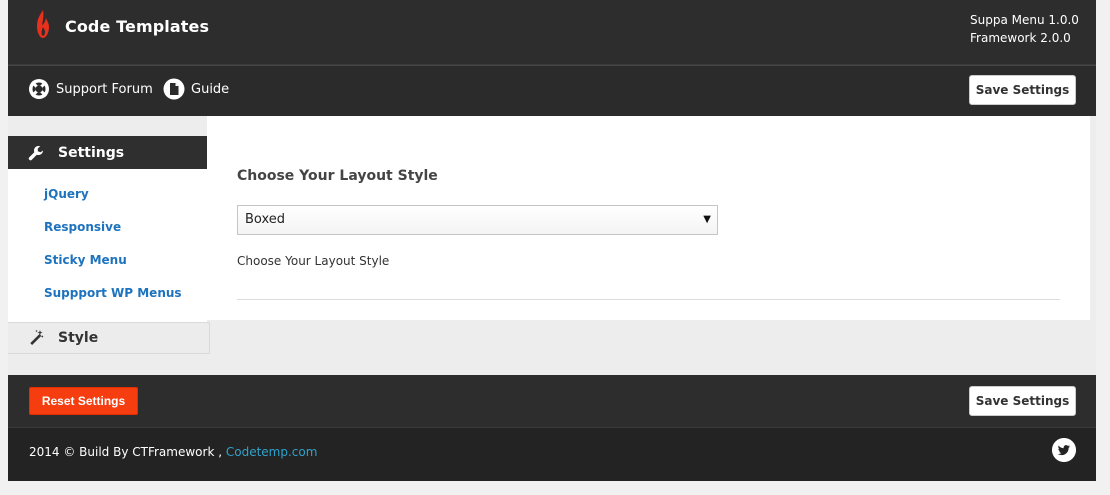 This screenshot has height=495, width=1110. I want to click on lifebuoy-icon, so click(39, 89).